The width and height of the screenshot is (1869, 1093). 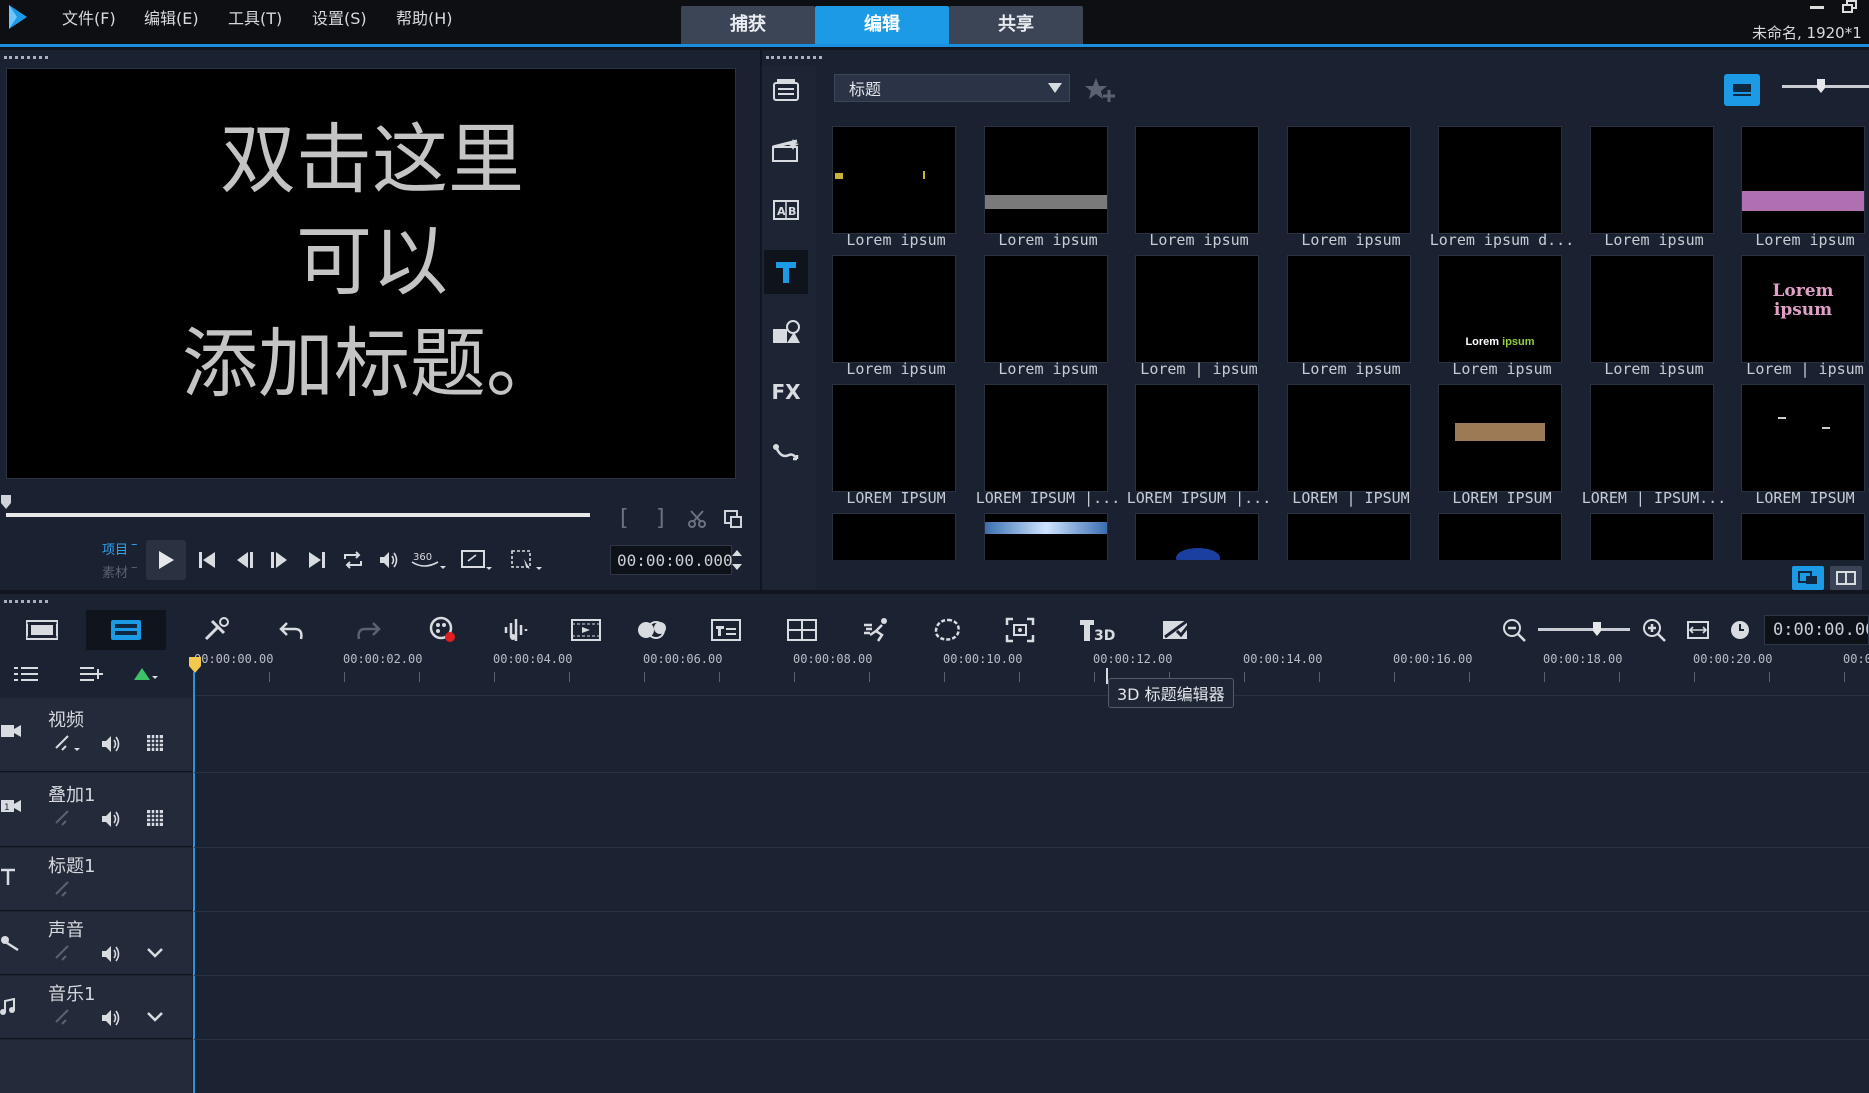 What do you see at coordinates (586, 630) in the screenshot?
I see `auto-music-icon` at bounding box center [586, 630].